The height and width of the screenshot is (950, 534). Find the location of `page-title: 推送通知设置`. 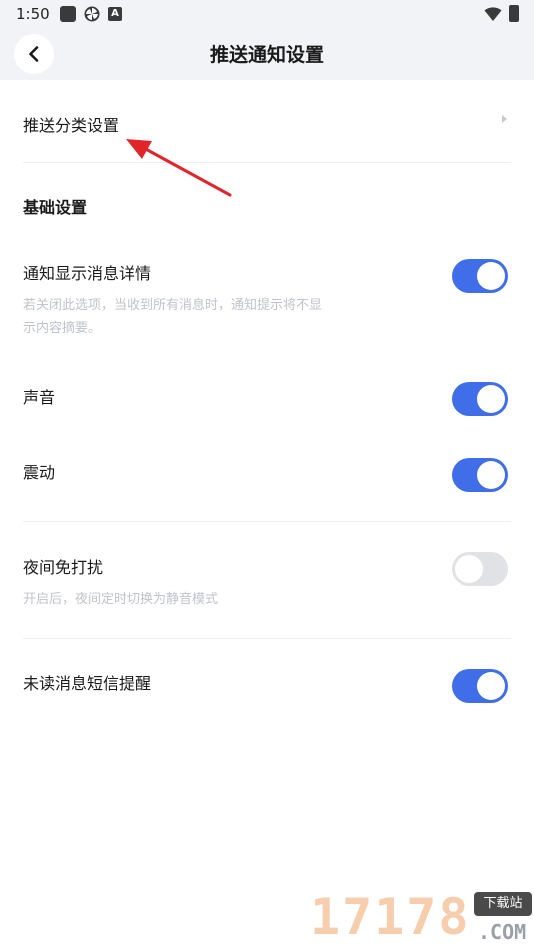

page-title: 推送通知设置 is located at coordinates (266, 55).